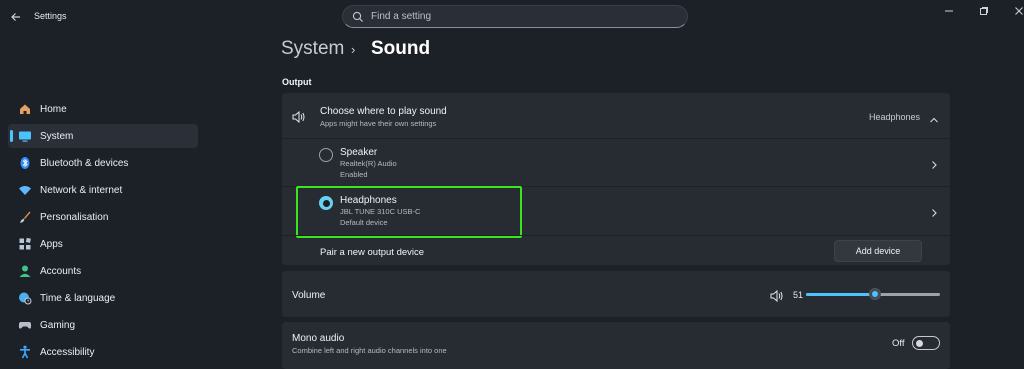 The width and height of the screenshot is (1024, 369). I want to click on sidebar-item-label: Apps, so click(51, 244).